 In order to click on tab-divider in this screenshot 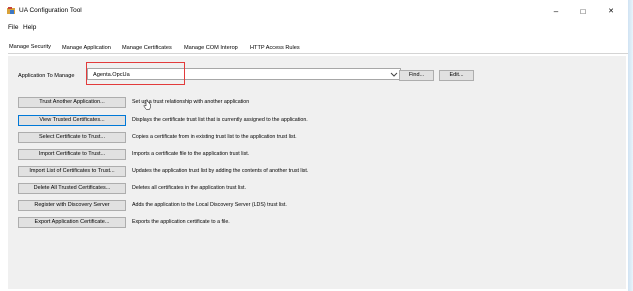, I will do `click(318, 53)`.